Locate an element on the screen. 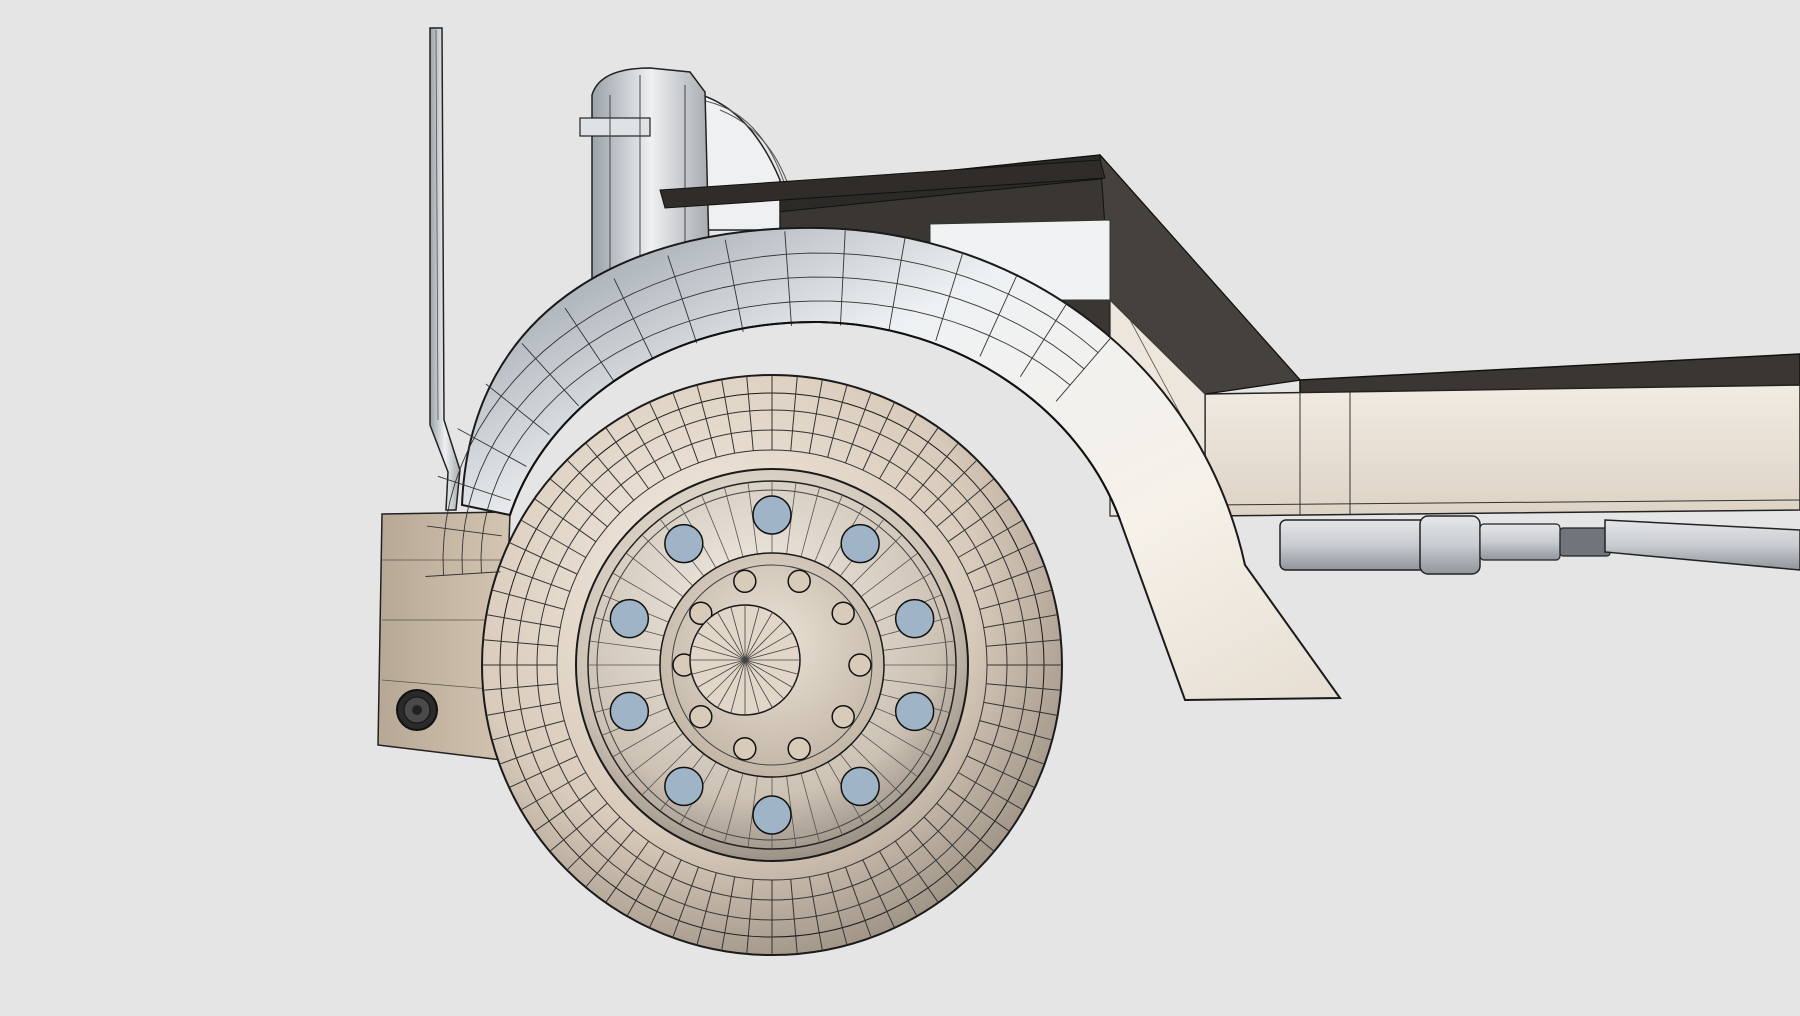  tail-light is located at coordinates (417, 710).